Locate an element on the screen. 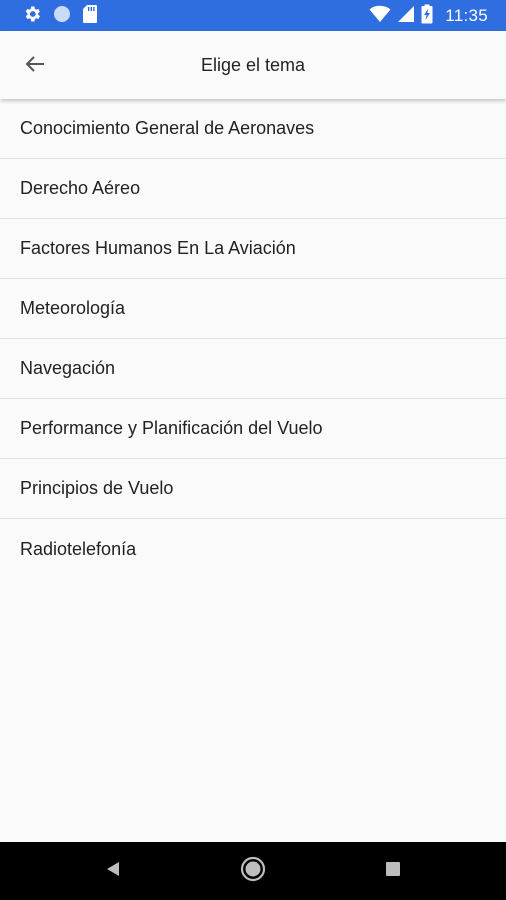 The image size is (506, 900). nav-home-button is located at coordinates (253, 871).